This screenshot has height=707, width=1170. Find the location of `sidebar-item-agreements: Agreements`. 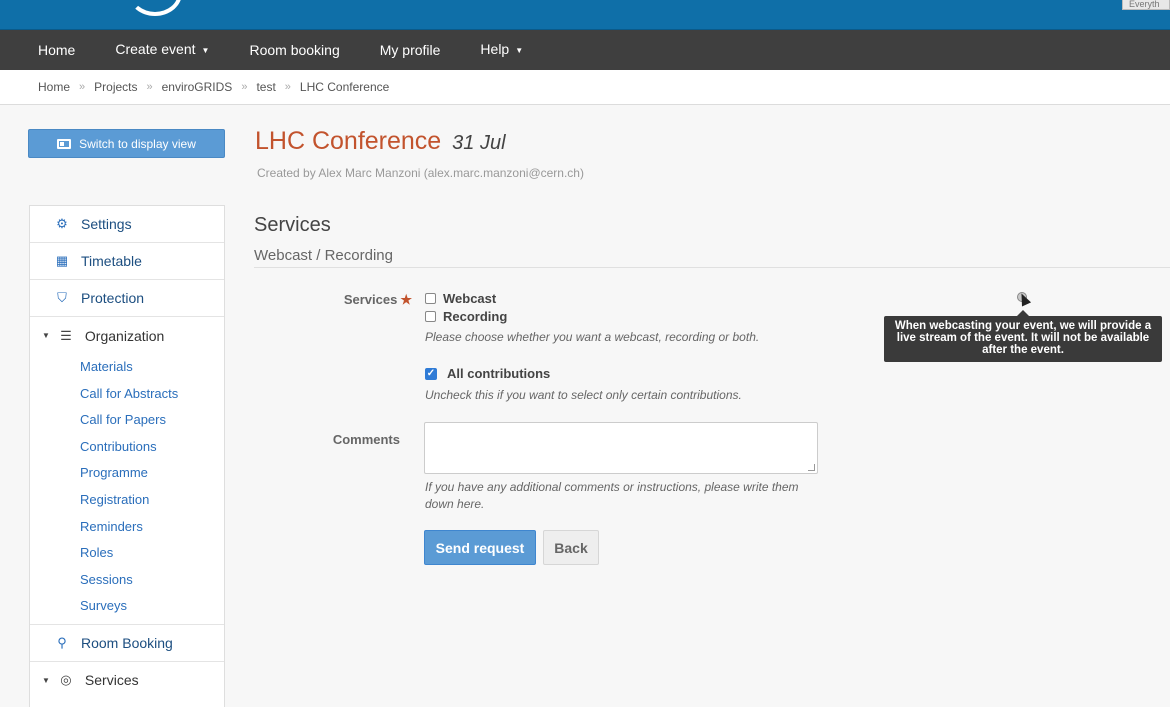

sidebar-item-agreements: Agreements is located at coordinates (127, 703).